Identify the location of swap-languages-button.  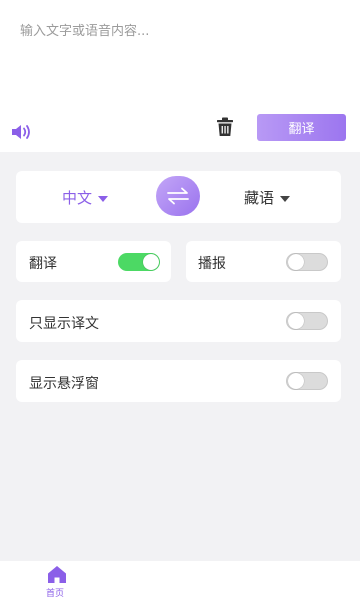
(178, 196).